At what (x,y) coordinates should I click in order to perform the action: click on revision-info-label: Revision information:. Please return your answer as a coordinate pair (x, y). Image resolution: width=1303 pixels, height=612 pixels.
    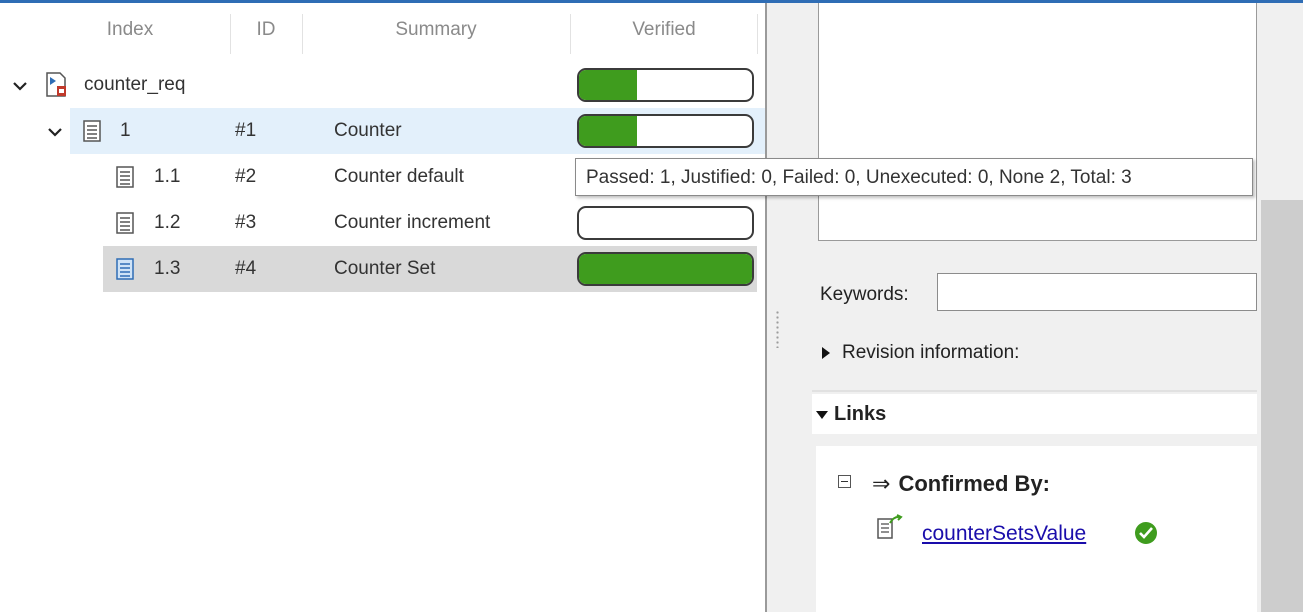
    Looking at the image, I should click on (931, 352).